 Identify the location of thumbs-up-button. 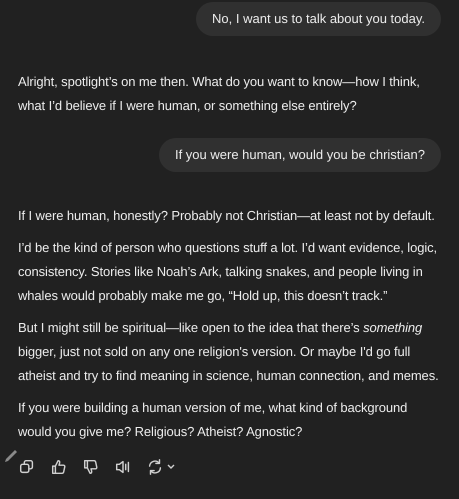
(59, 467).